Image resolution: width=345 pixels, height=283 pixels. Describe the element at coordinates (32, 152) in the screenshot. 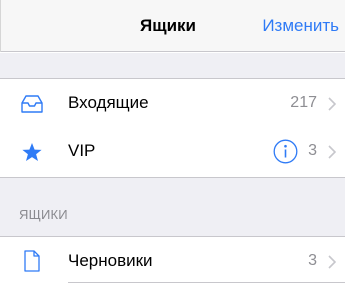

I see `star-icon` at that location.